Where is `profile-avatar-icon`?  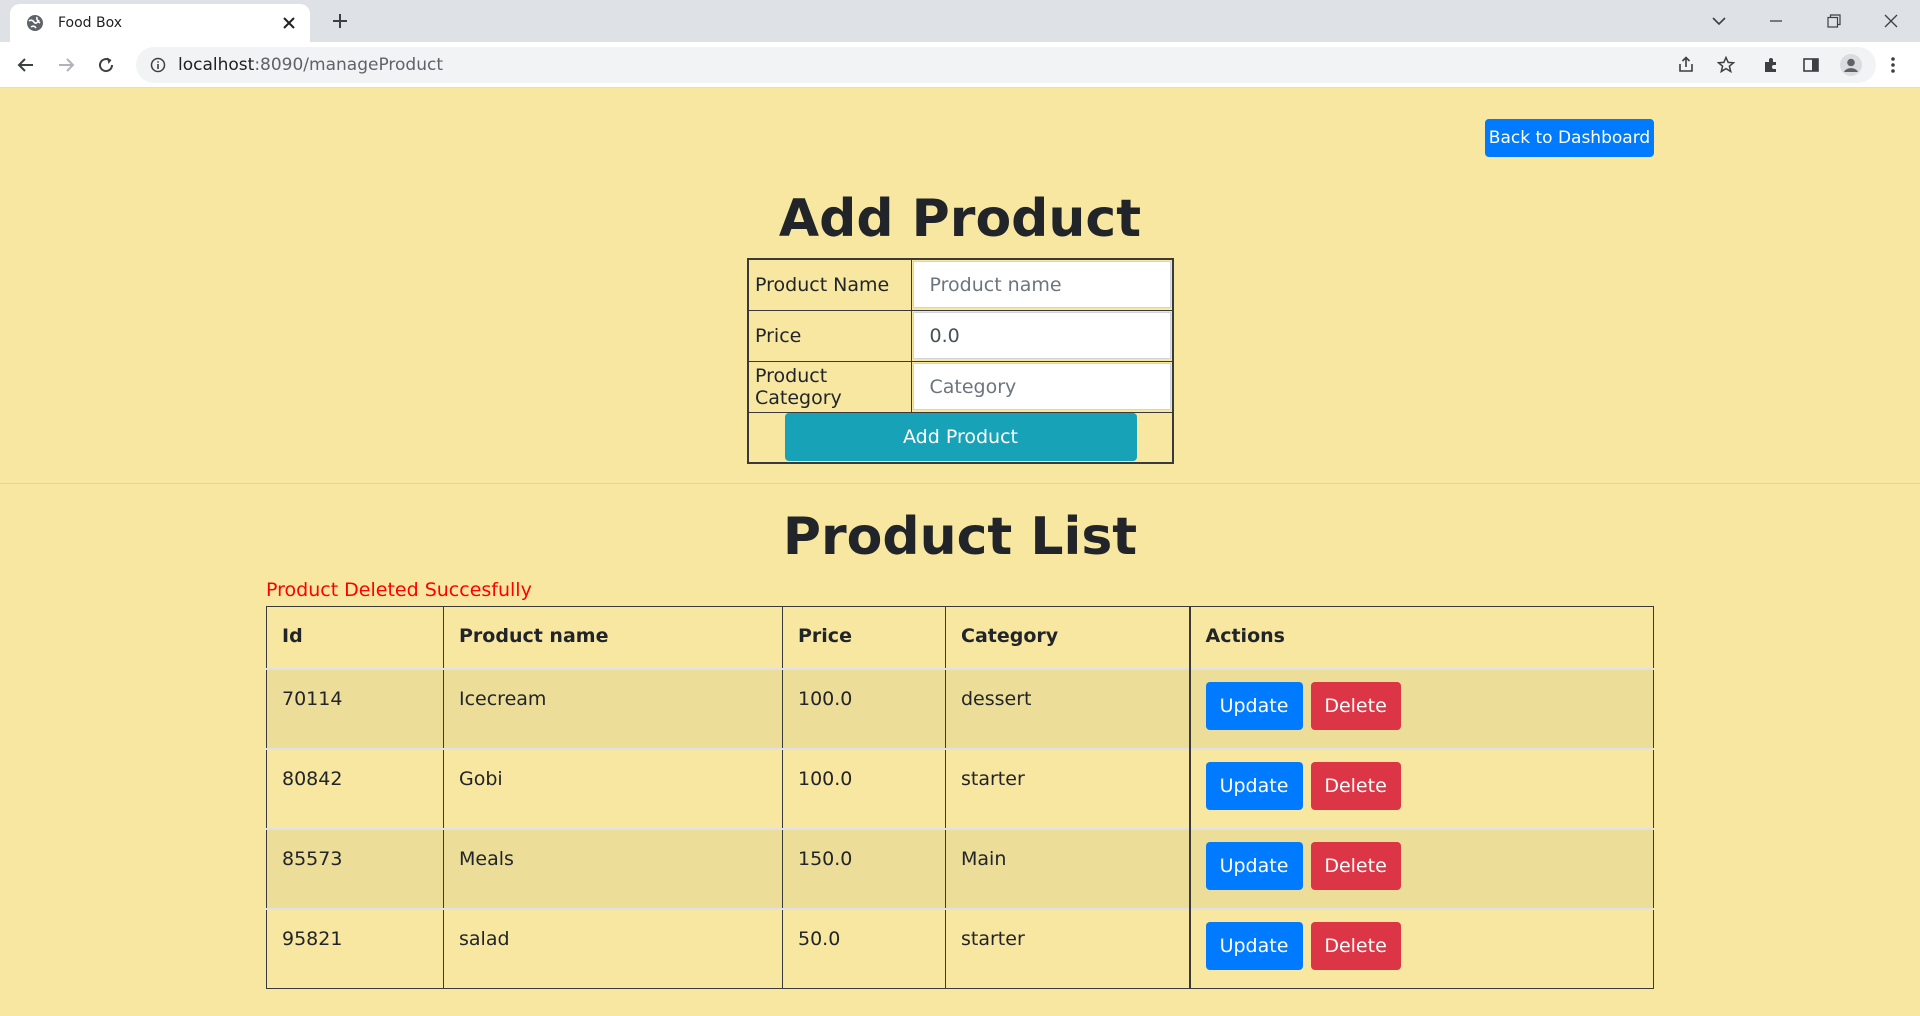 profile-avatar-icon is located at coordinates (1851, 65).